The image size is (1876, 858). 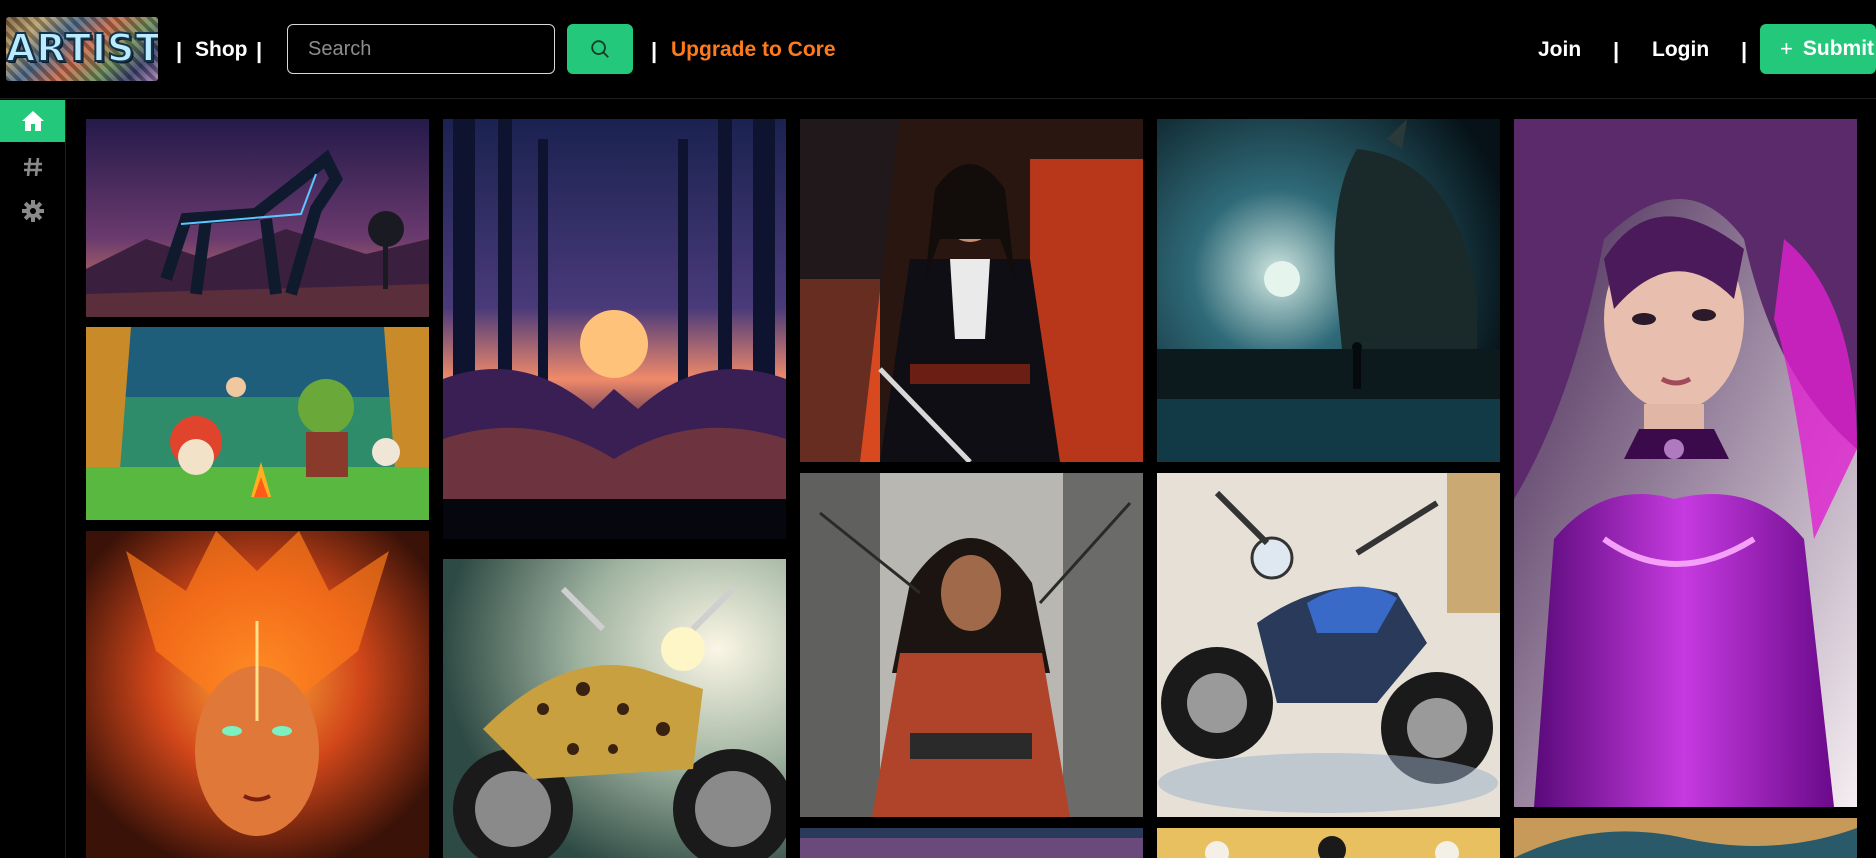 I want to click on submit-label: Submit, so click(x=1838, y=48).